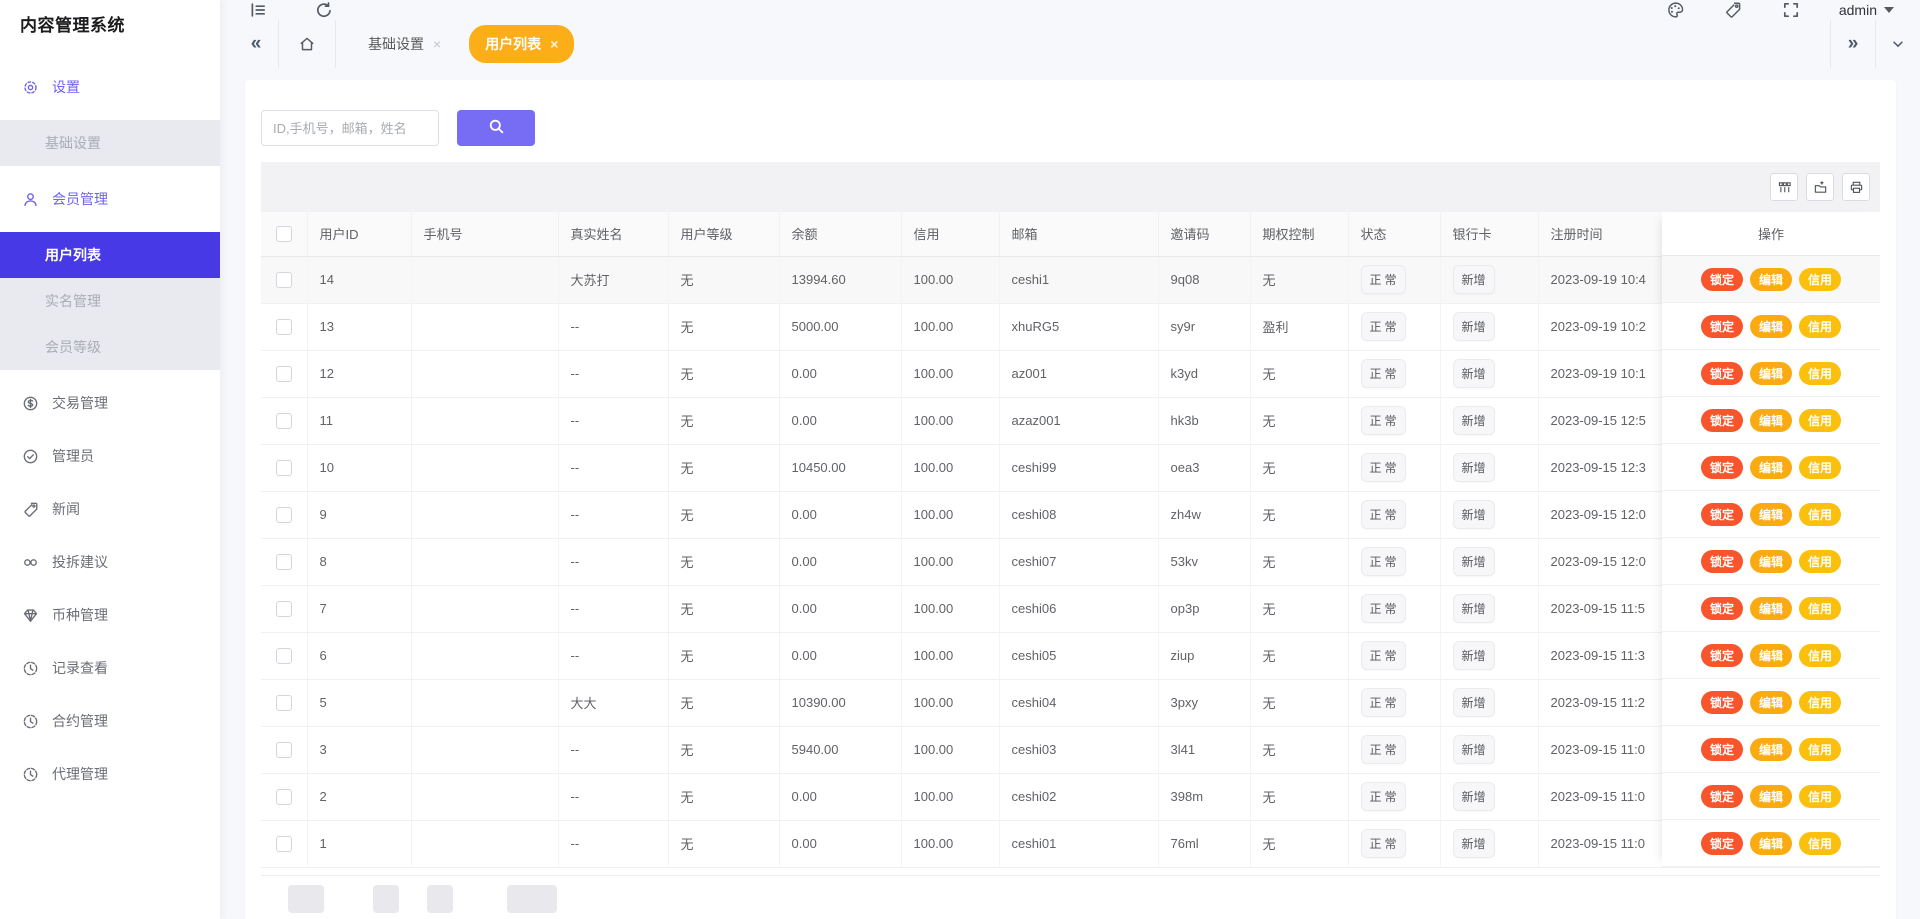  What do you see at coordinates (110, 199) in the screenshot?
I see `sidebar-item-member-management: 会员管理` at bounding box center [110, 199].